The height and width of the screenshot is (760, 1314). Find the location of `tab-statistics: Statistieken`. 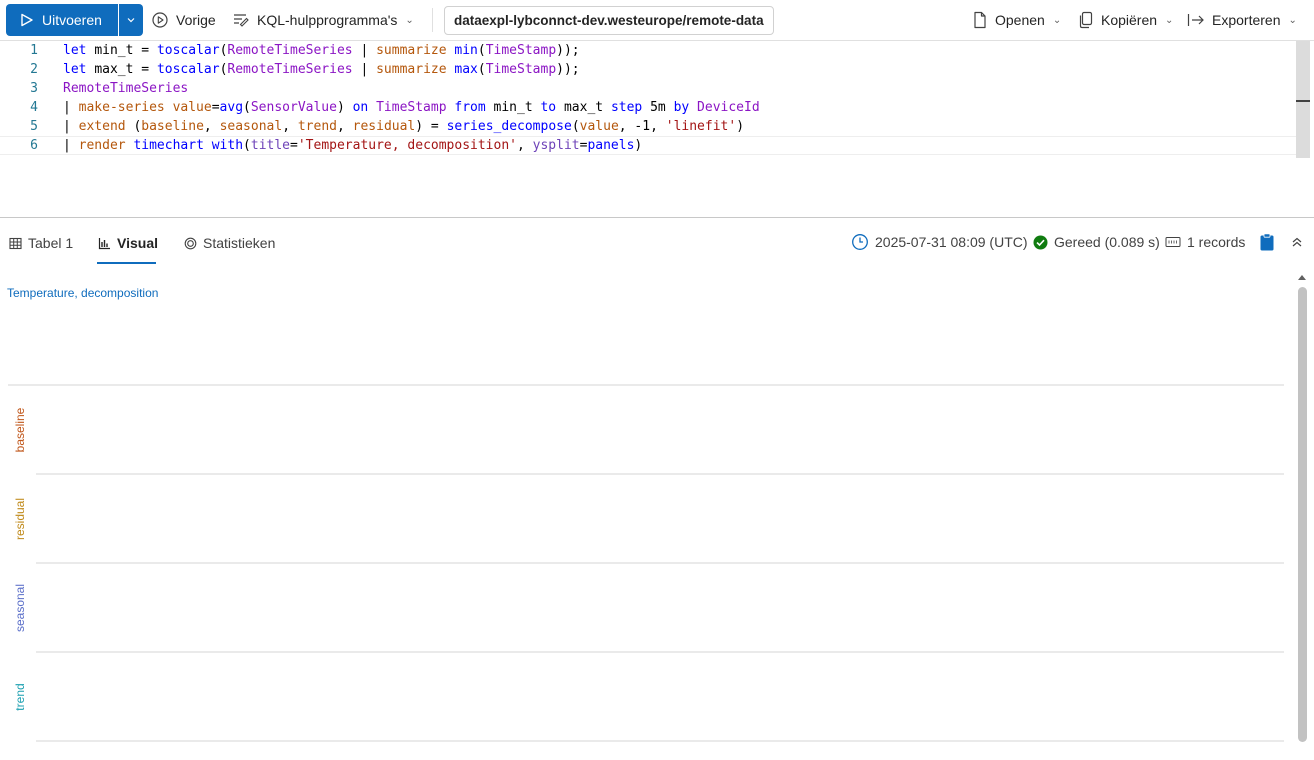

tab-statistics: Statistieken is located at coordinates (229, 243).